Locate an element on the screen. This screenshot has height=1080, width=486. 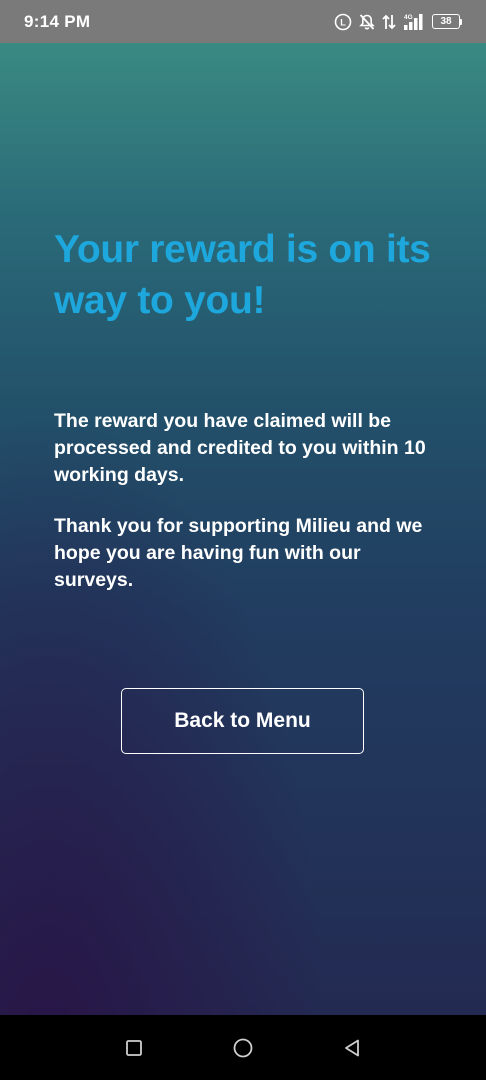
battery-level: 38 is located at coordinates (446, 21).